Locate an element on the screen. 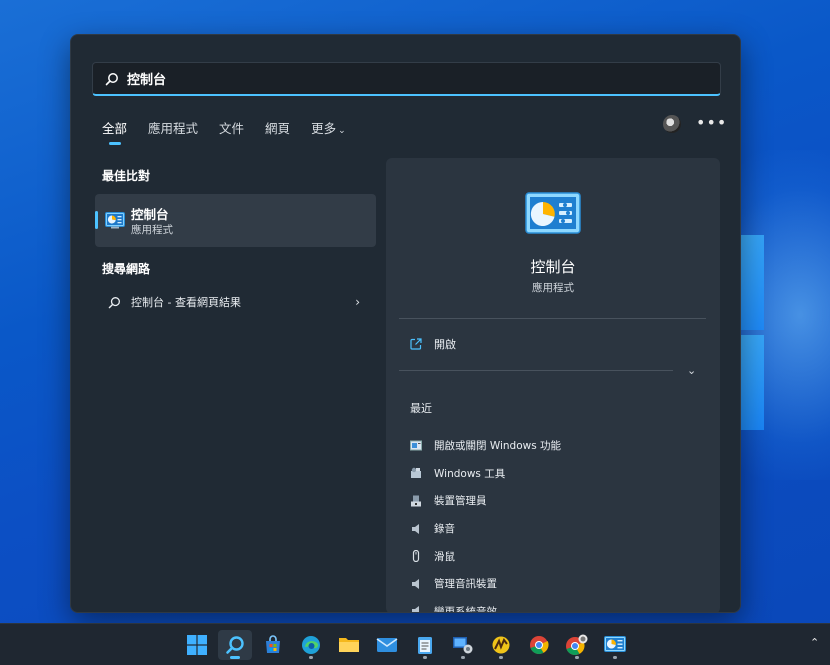 The image size is (830, 665). best-match-result: 控制台 應用程式 is located at coordinates (235, 220).